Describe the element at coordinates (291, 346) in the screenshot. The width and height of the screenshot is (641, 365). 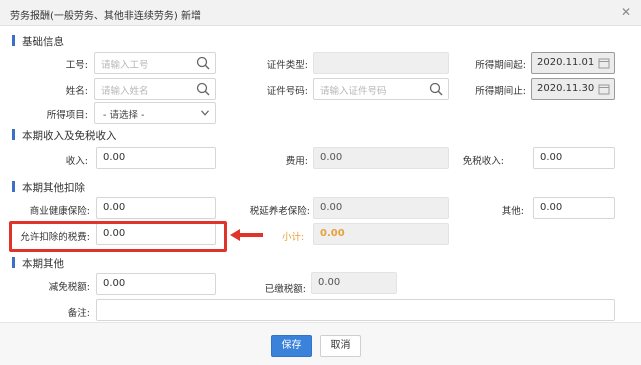
I see `save-button: 保存` at that location.